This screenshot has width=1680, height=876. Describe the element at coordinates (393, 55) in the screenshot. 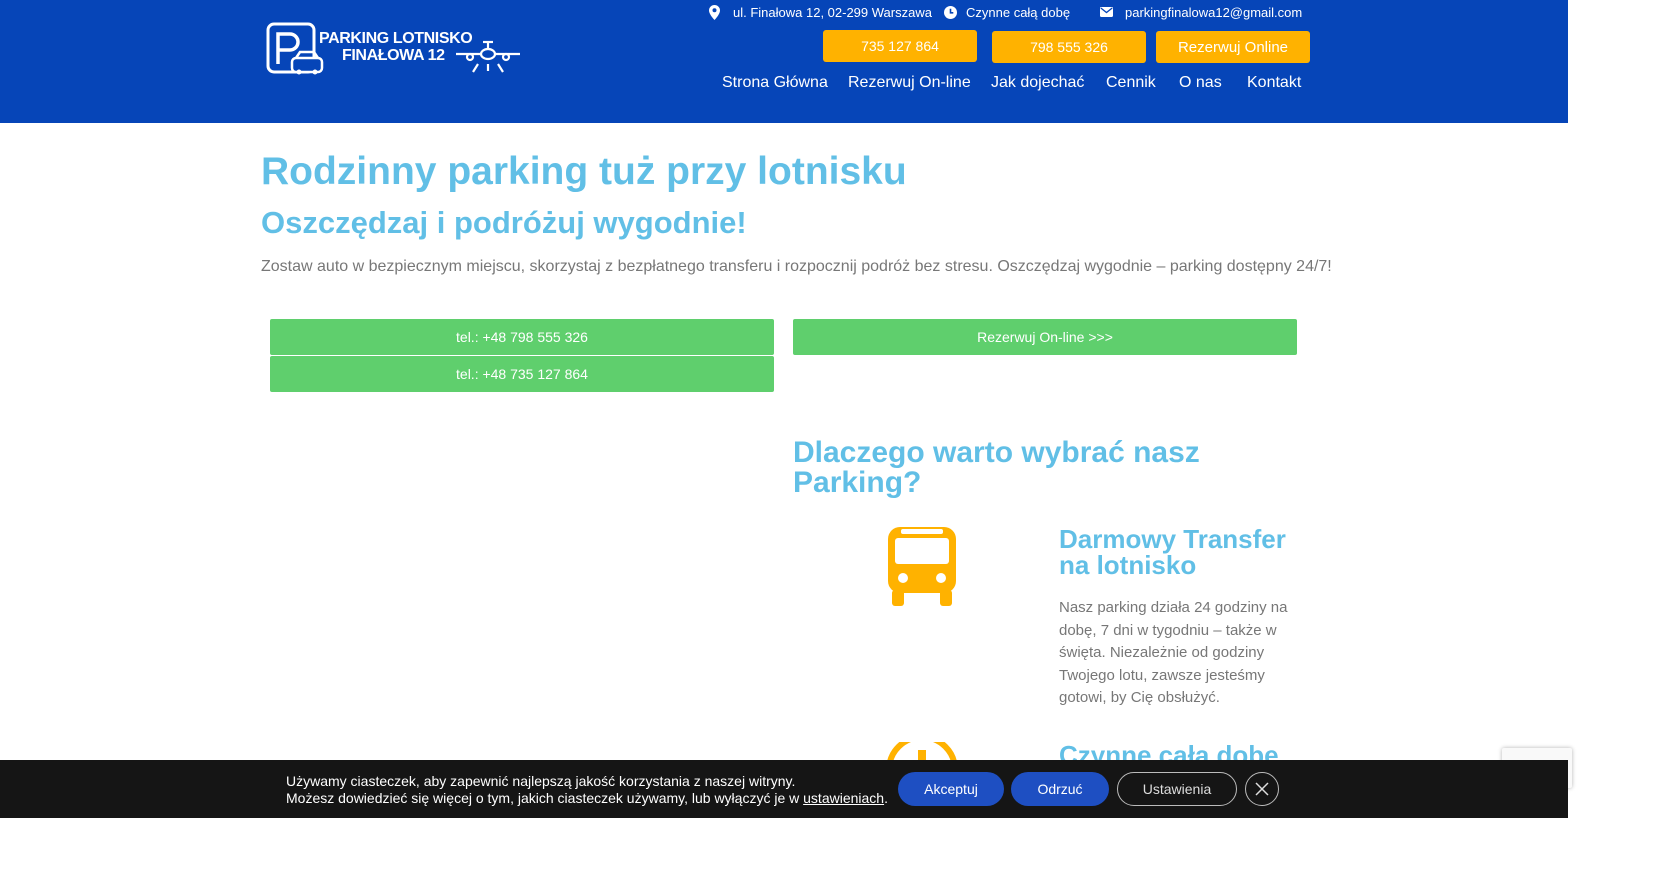

I see `logo-line-2: FINAŁOWA 12` at that location.